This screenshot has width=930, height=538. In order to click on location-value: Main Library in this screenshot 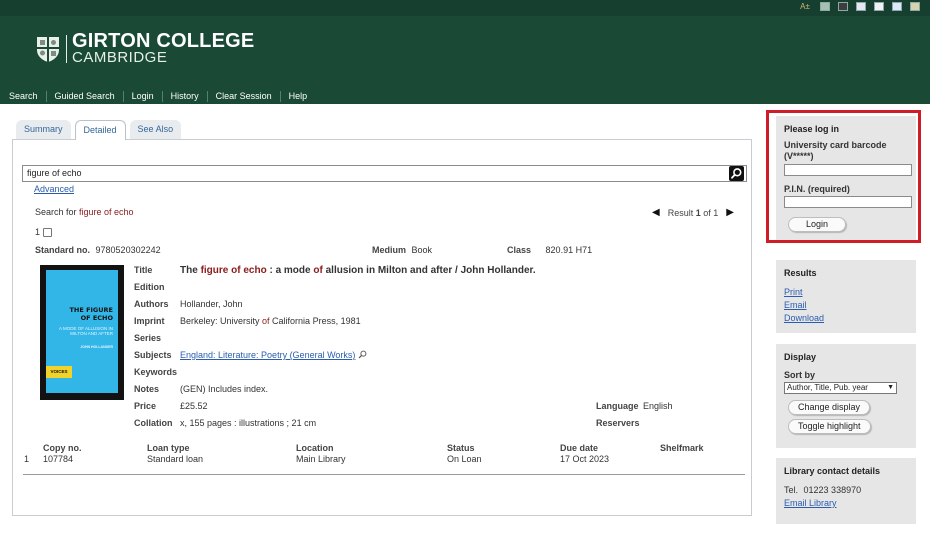, I will do `click(321, 459)`.